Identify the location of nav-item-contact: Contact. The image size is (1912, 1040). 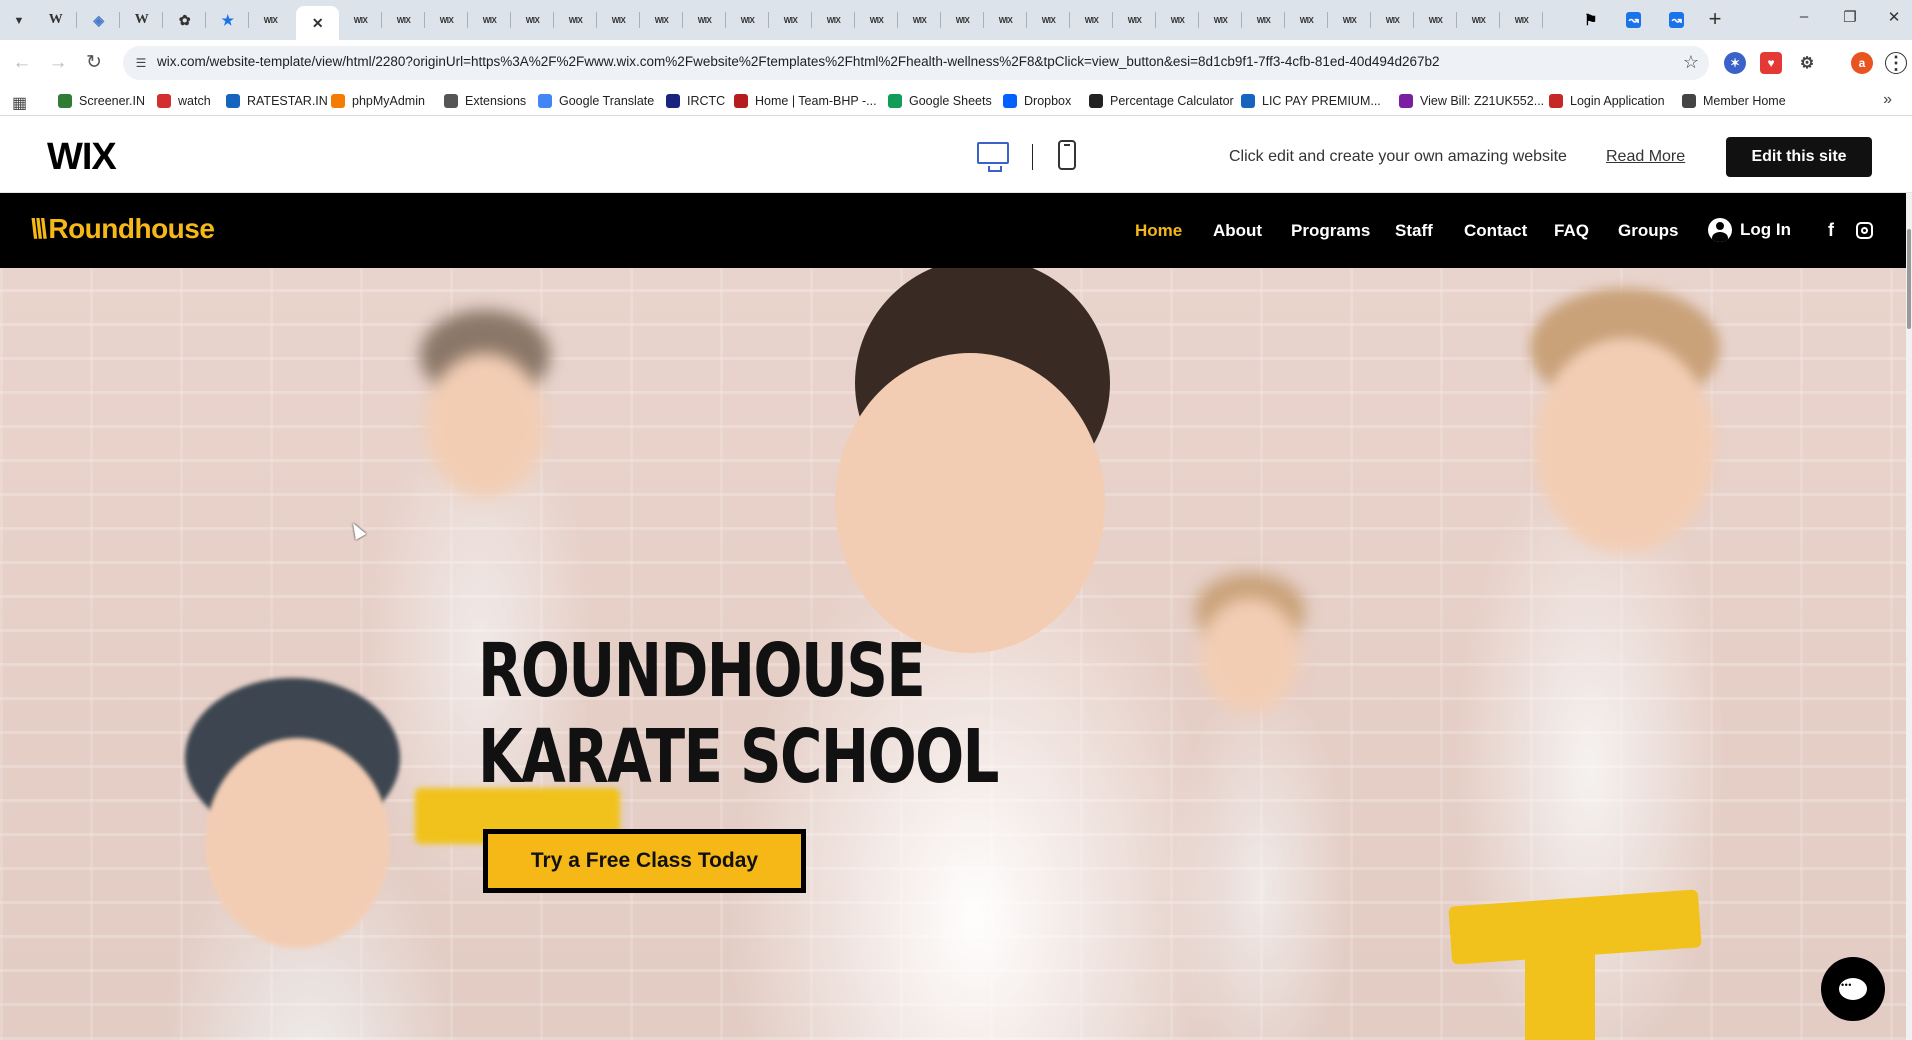
(1495, 231).